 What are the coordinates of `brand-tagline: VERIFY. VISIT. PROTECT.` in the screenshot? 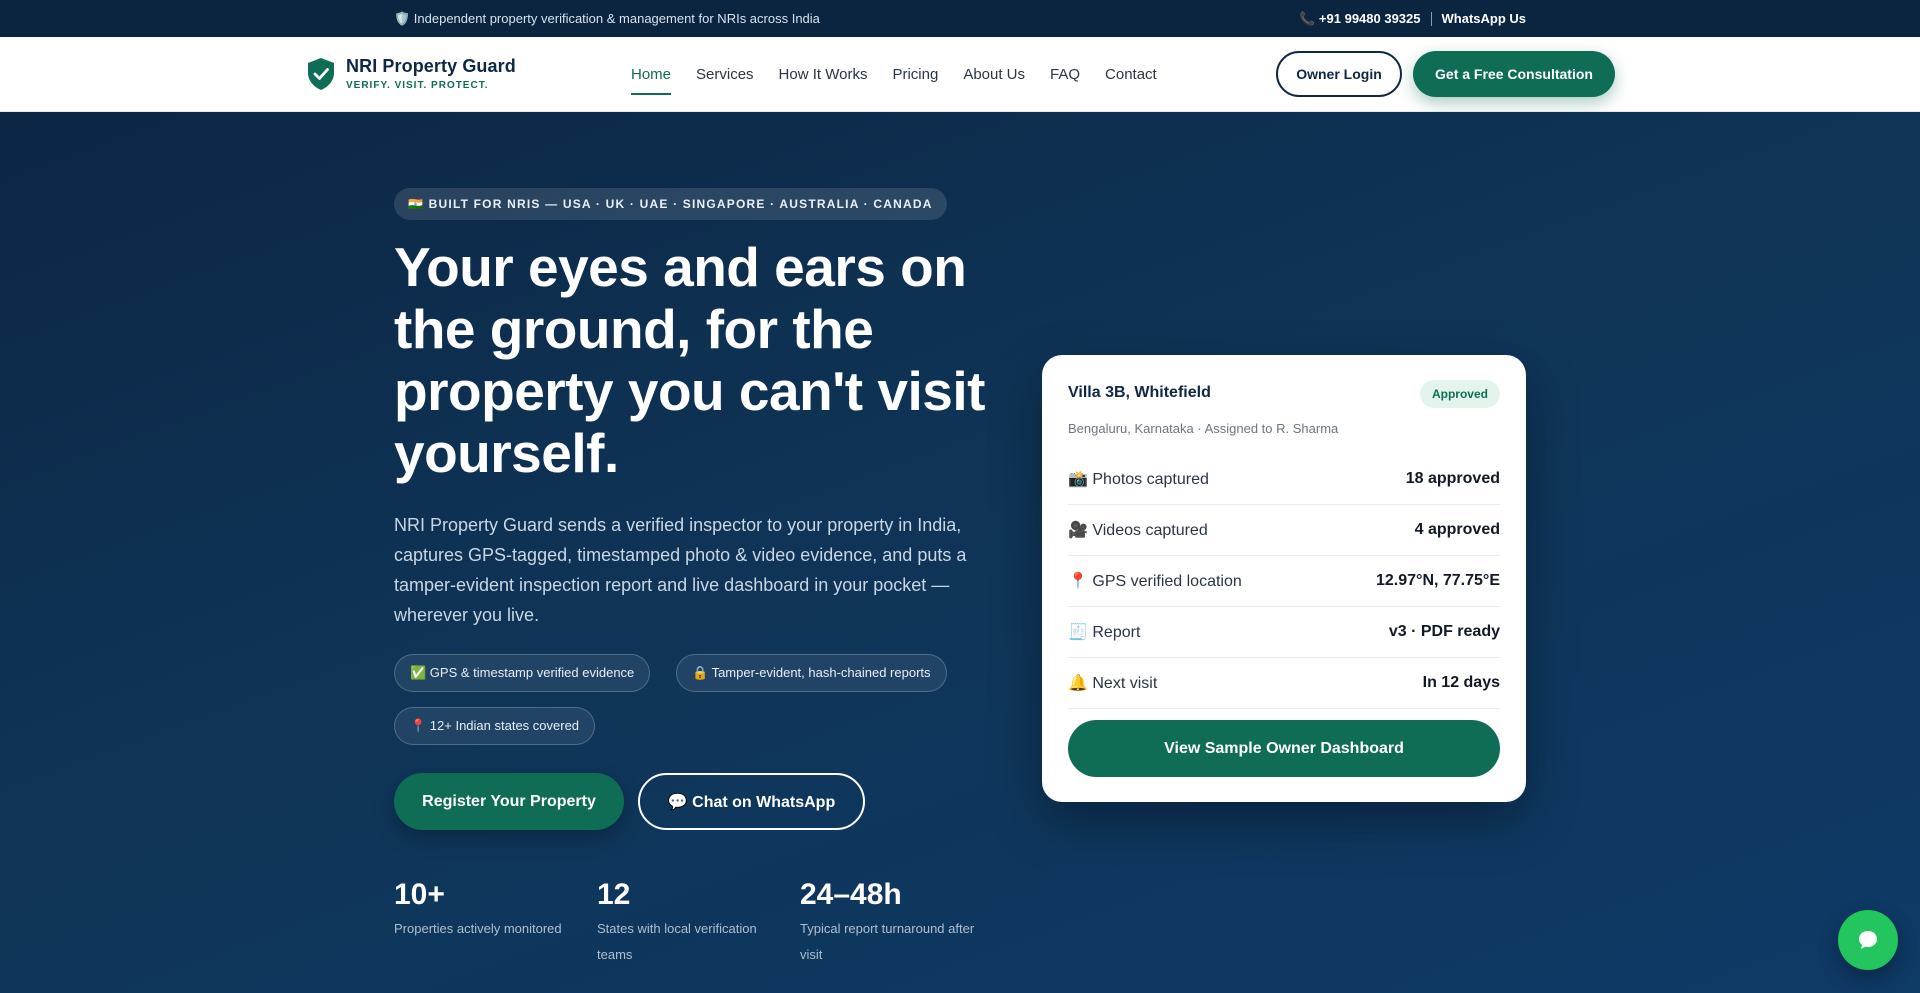 It's located at (417, 85).